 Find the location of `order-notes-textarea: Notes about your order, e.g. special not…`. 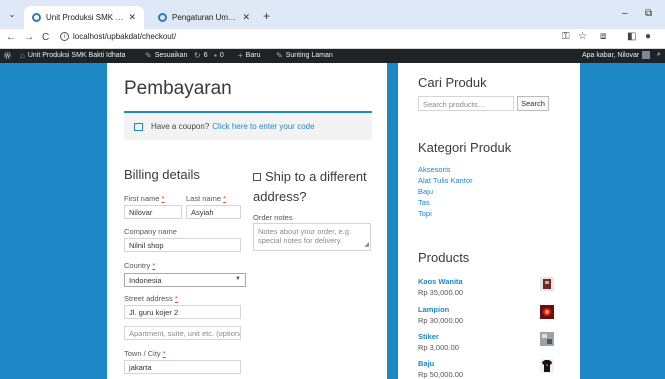

order-notes-textarea: Notes about your order, e.g. special not… is located at coordinates (312, 237).